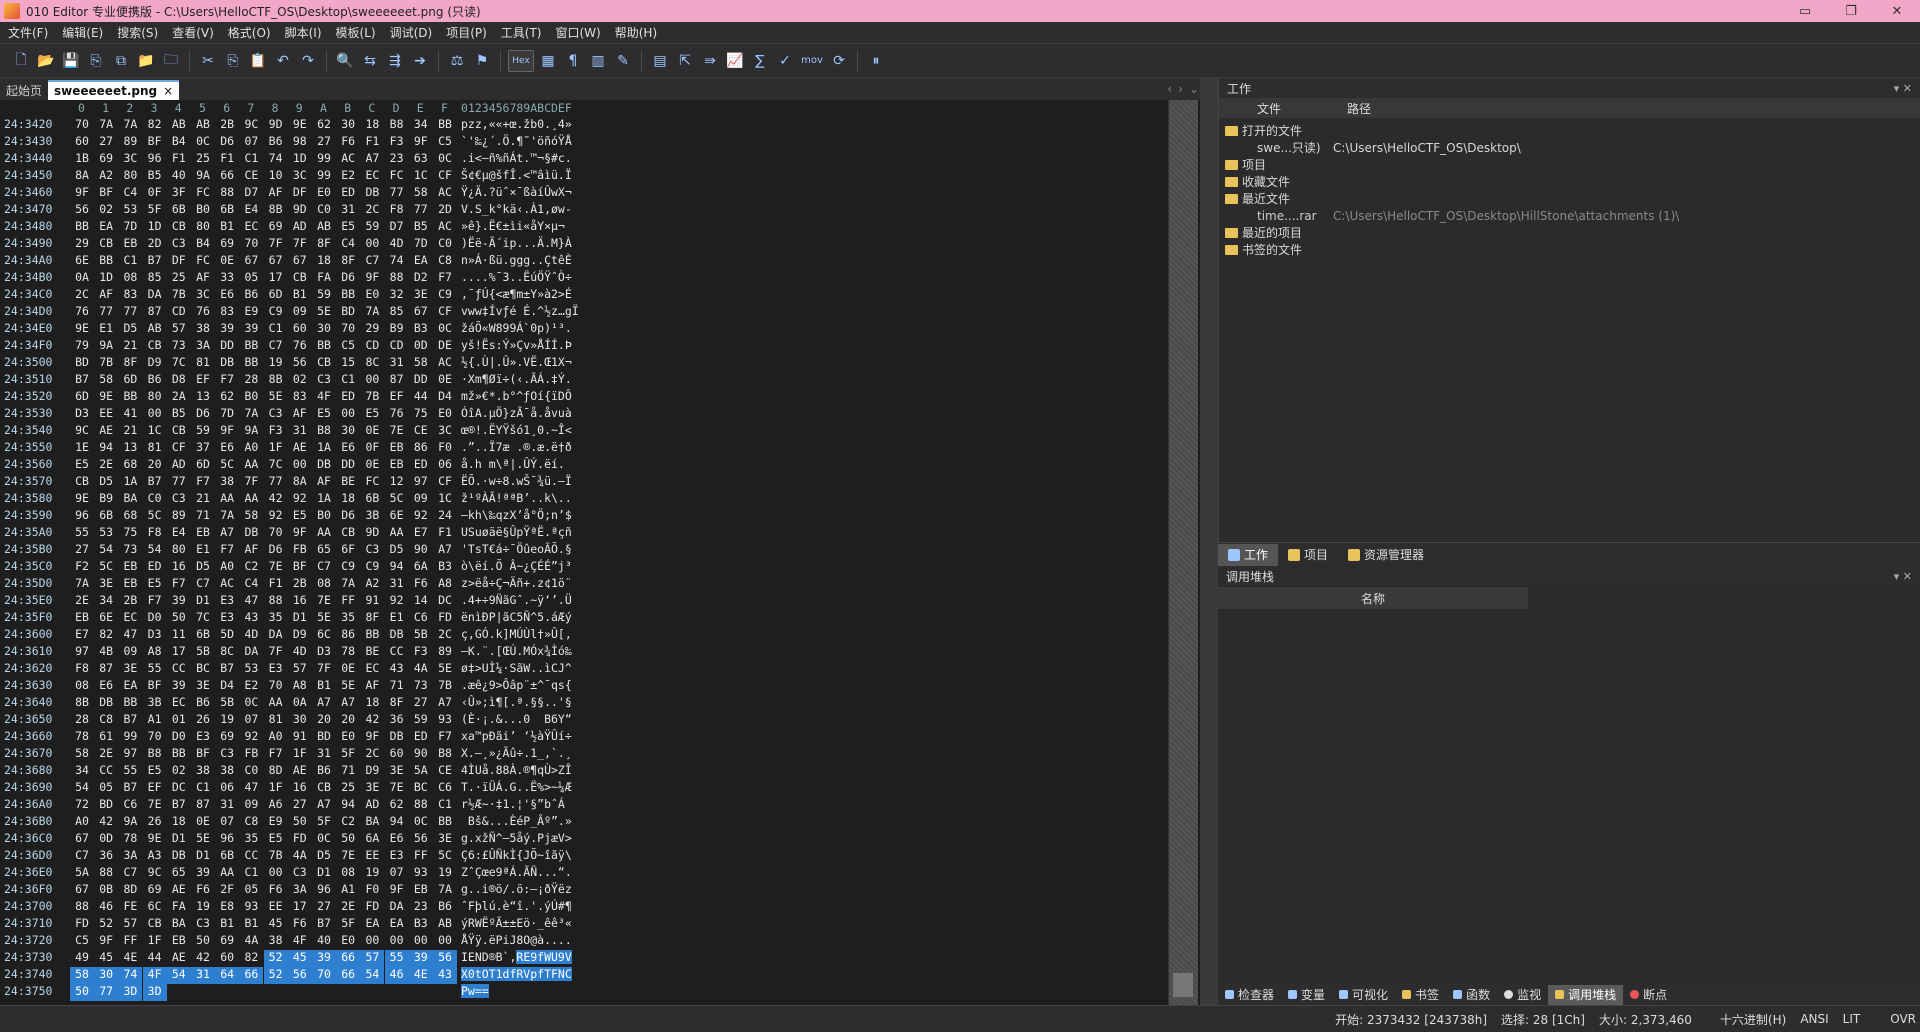 This screenshot has width=1920, height=1032. I want to click on hex-byte: D0, so click(179, 737).